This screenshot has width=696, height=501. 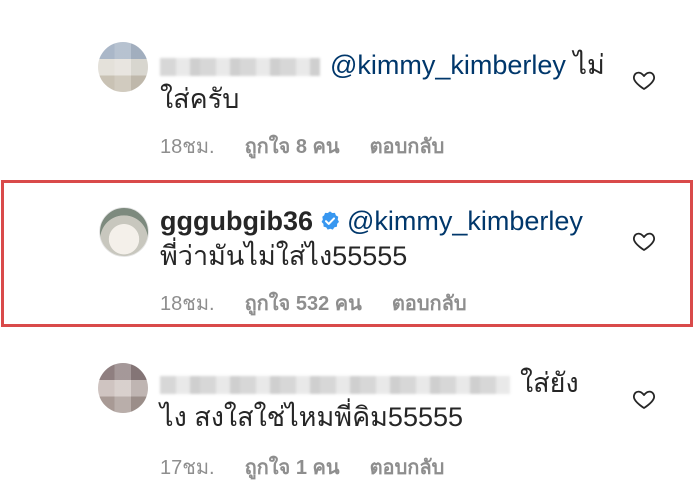 What do you see at coordinates (284, 256) in the screenshot?
I see `comment-text: พี่ว่ามันไม่ใส่ไง55555` at bounding box center [284, 256].